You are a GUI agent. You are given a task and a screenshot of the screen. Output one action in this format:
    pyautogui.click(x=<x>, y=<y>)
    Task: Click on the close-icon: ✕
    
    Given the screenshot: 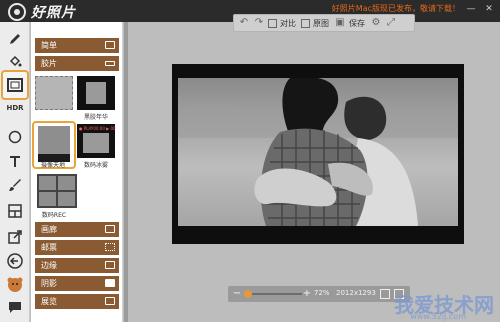 What is the action you would take?
    pyautogui.click(x=489, y=9)
    